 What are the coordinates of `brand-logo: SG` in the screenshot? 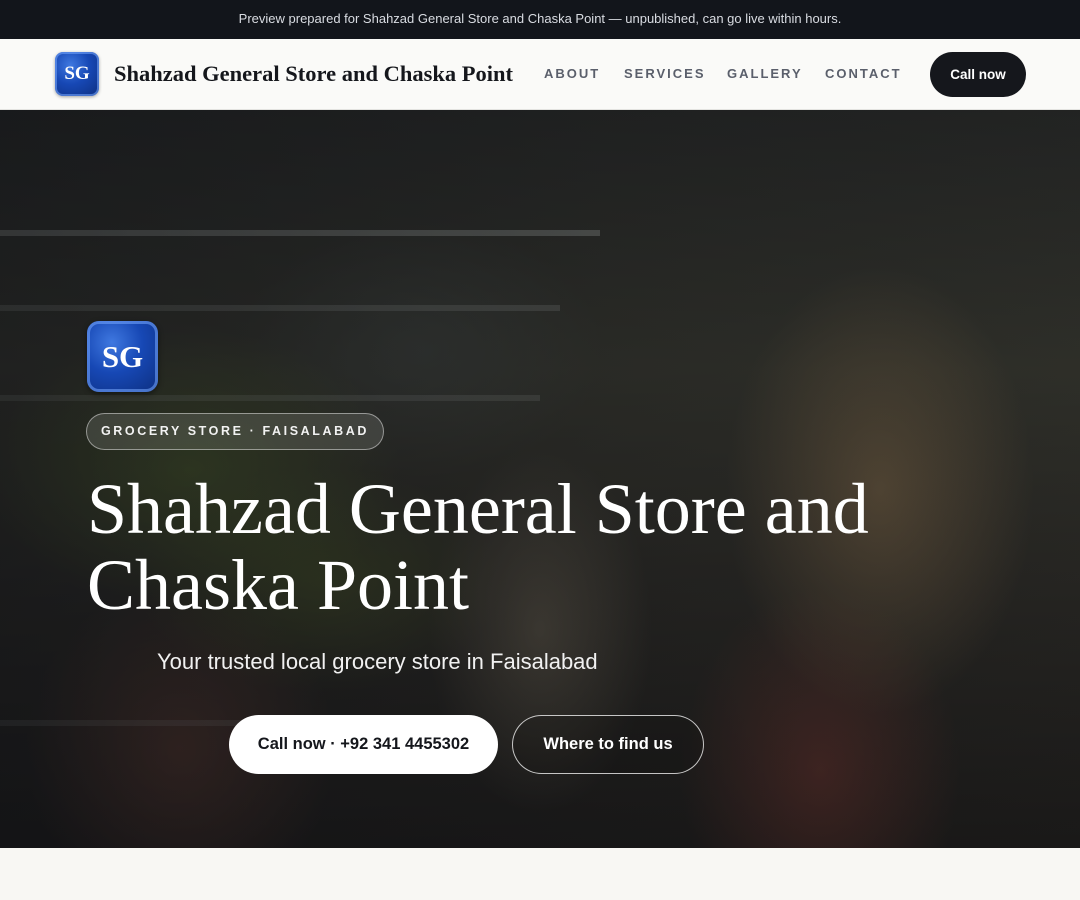 It's located at (77, 74).